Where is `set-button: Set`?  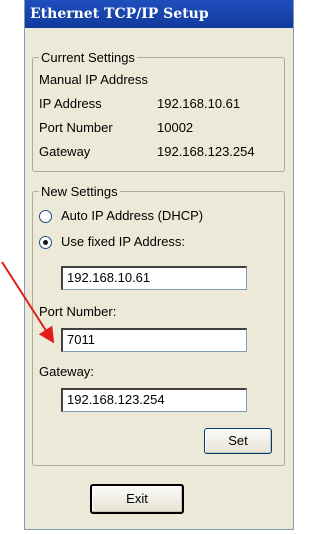
set-button: Set is located at coordinates (238, 441).